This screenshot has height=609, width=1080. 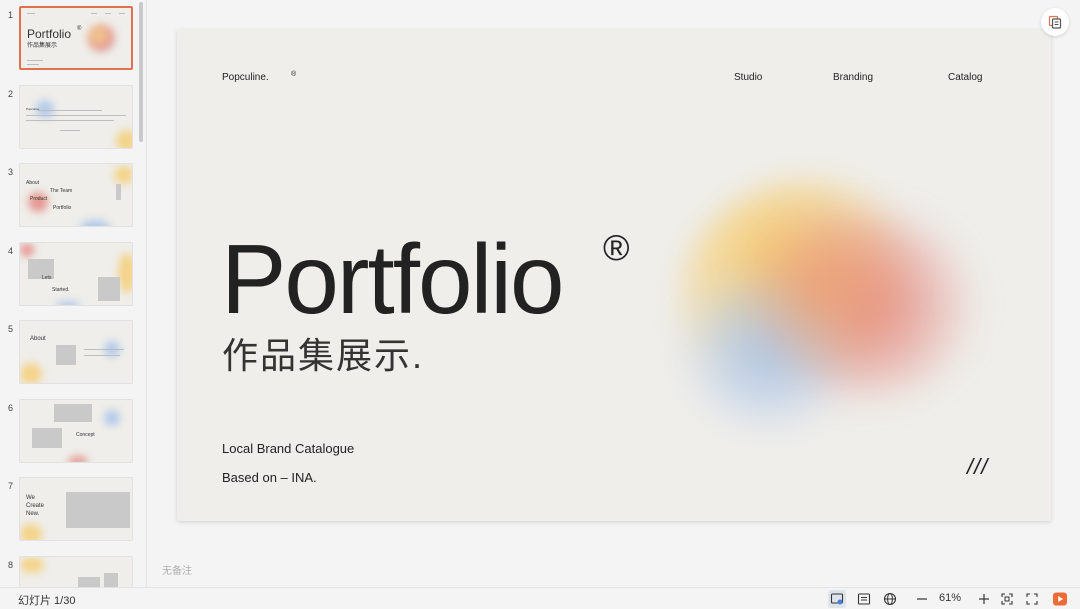 I want to click on globe-icon, so click(x=890, y=599).